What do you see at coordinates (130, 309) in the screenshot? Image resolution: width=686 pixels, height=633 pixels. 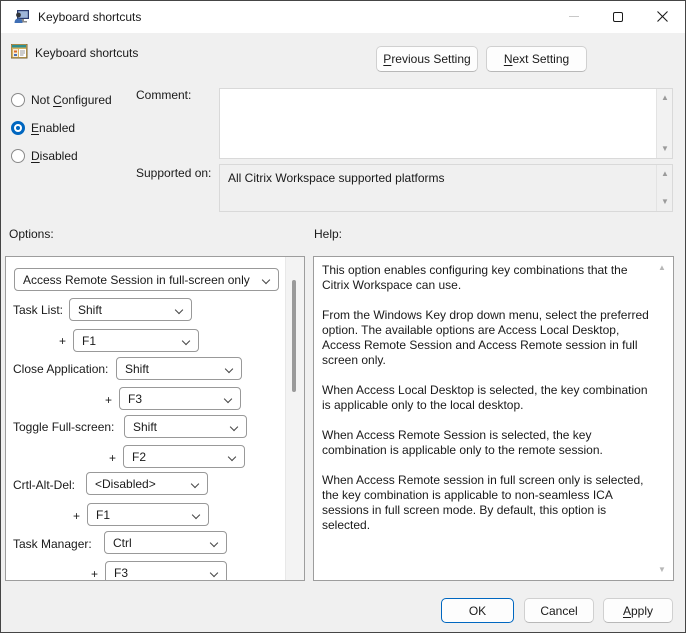 I see `task-list-modifier-select: Shift` at bounding box center [130, 309].